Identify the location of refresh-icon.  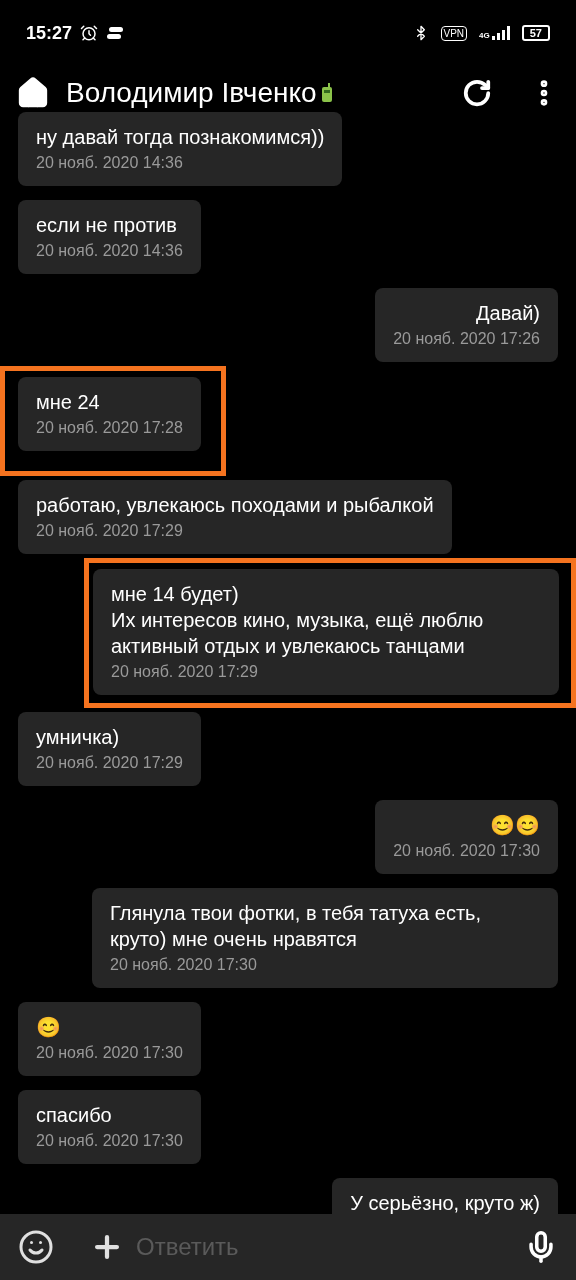
(477, 93).